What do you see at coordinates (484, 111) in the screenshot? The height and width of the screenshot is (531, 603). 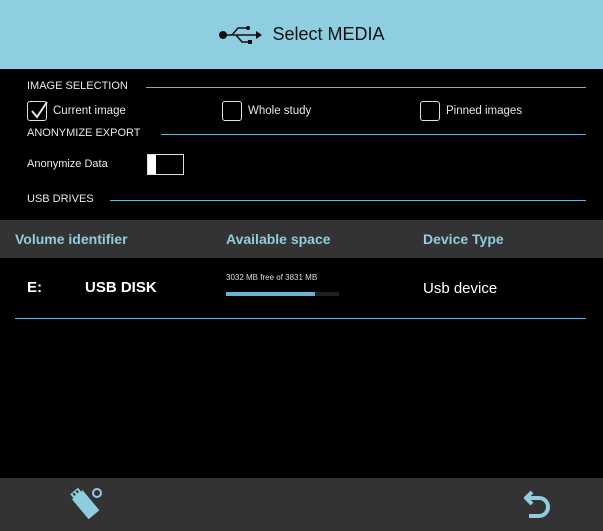 I see `pinned-images-label: Pinned images` at bounding box center [484, 111].